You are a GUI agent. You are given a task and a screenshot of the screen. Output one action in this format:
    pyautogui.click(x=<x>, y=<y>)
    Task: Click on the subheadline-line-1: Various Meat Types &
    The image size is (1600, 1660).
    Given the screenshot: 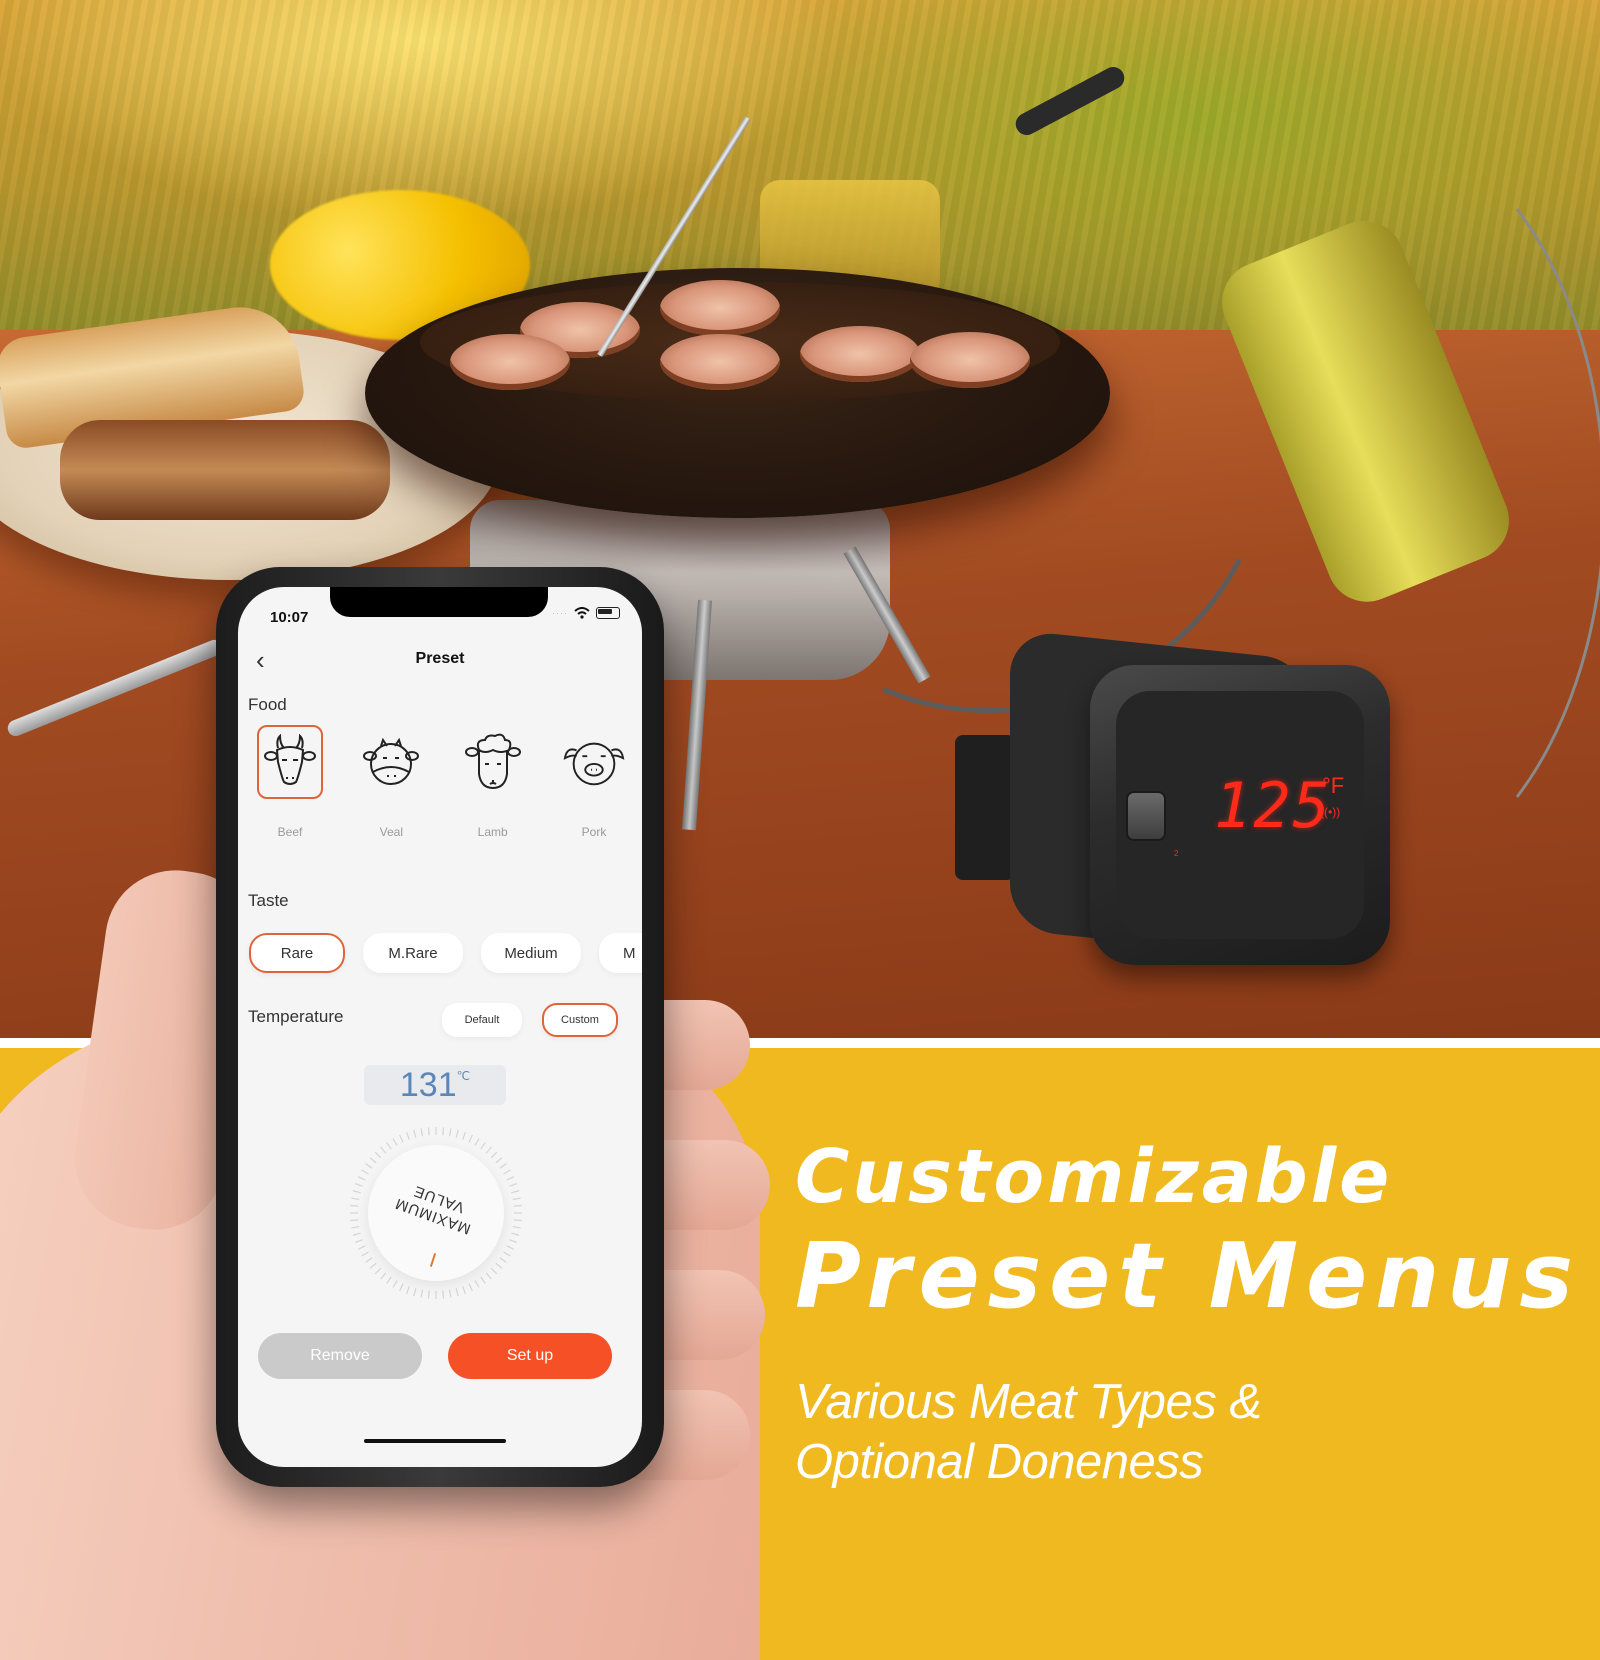 What is the action you would take?
    pyautogui.click(x=1028, y=1402)
    